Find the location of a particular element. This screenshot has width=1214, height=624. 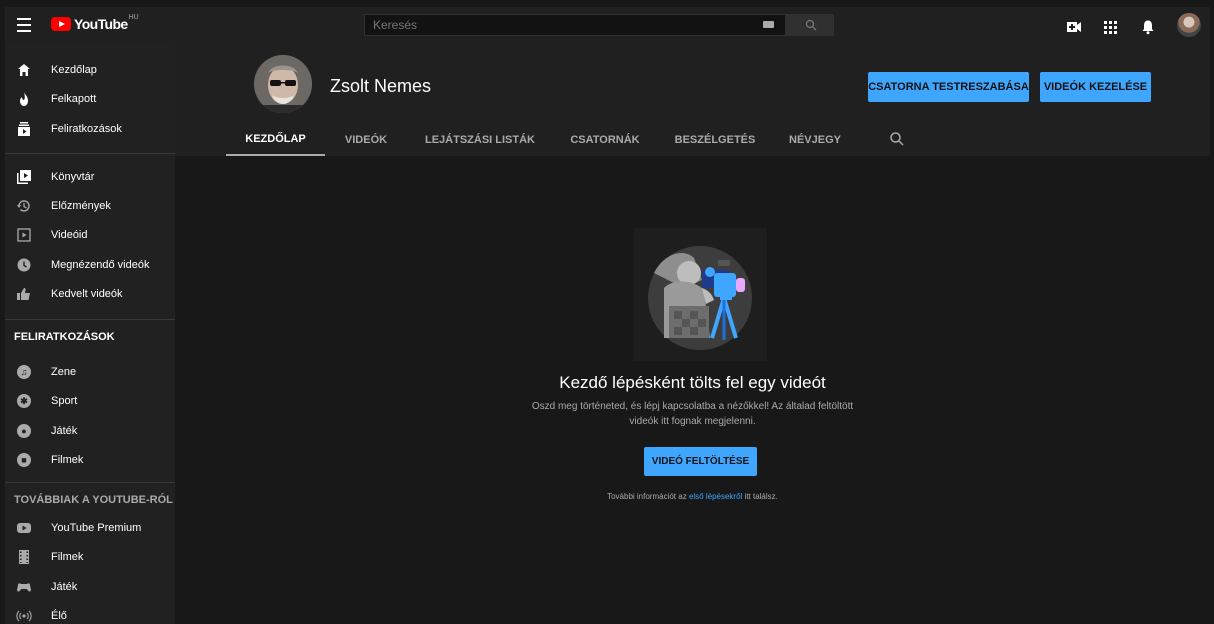

channel-avatar-photo is located at coordinates (283, 84).